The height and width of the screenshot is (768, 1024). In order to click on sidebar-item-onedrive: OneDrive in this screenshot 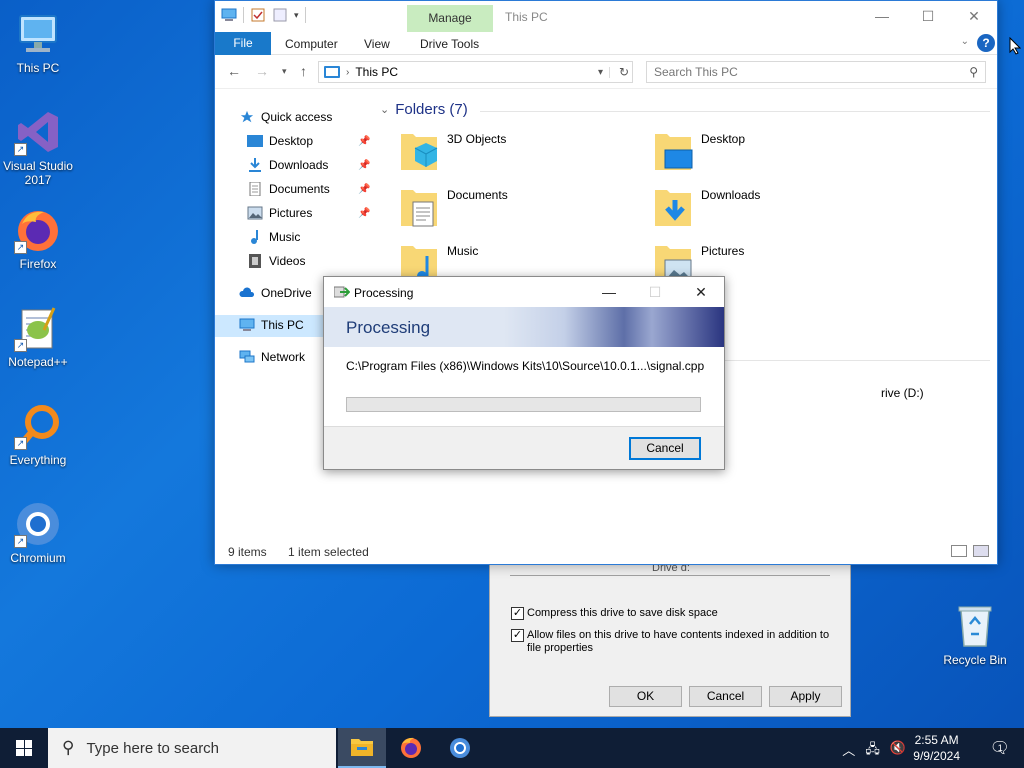, I will do `click(275, 293)`.